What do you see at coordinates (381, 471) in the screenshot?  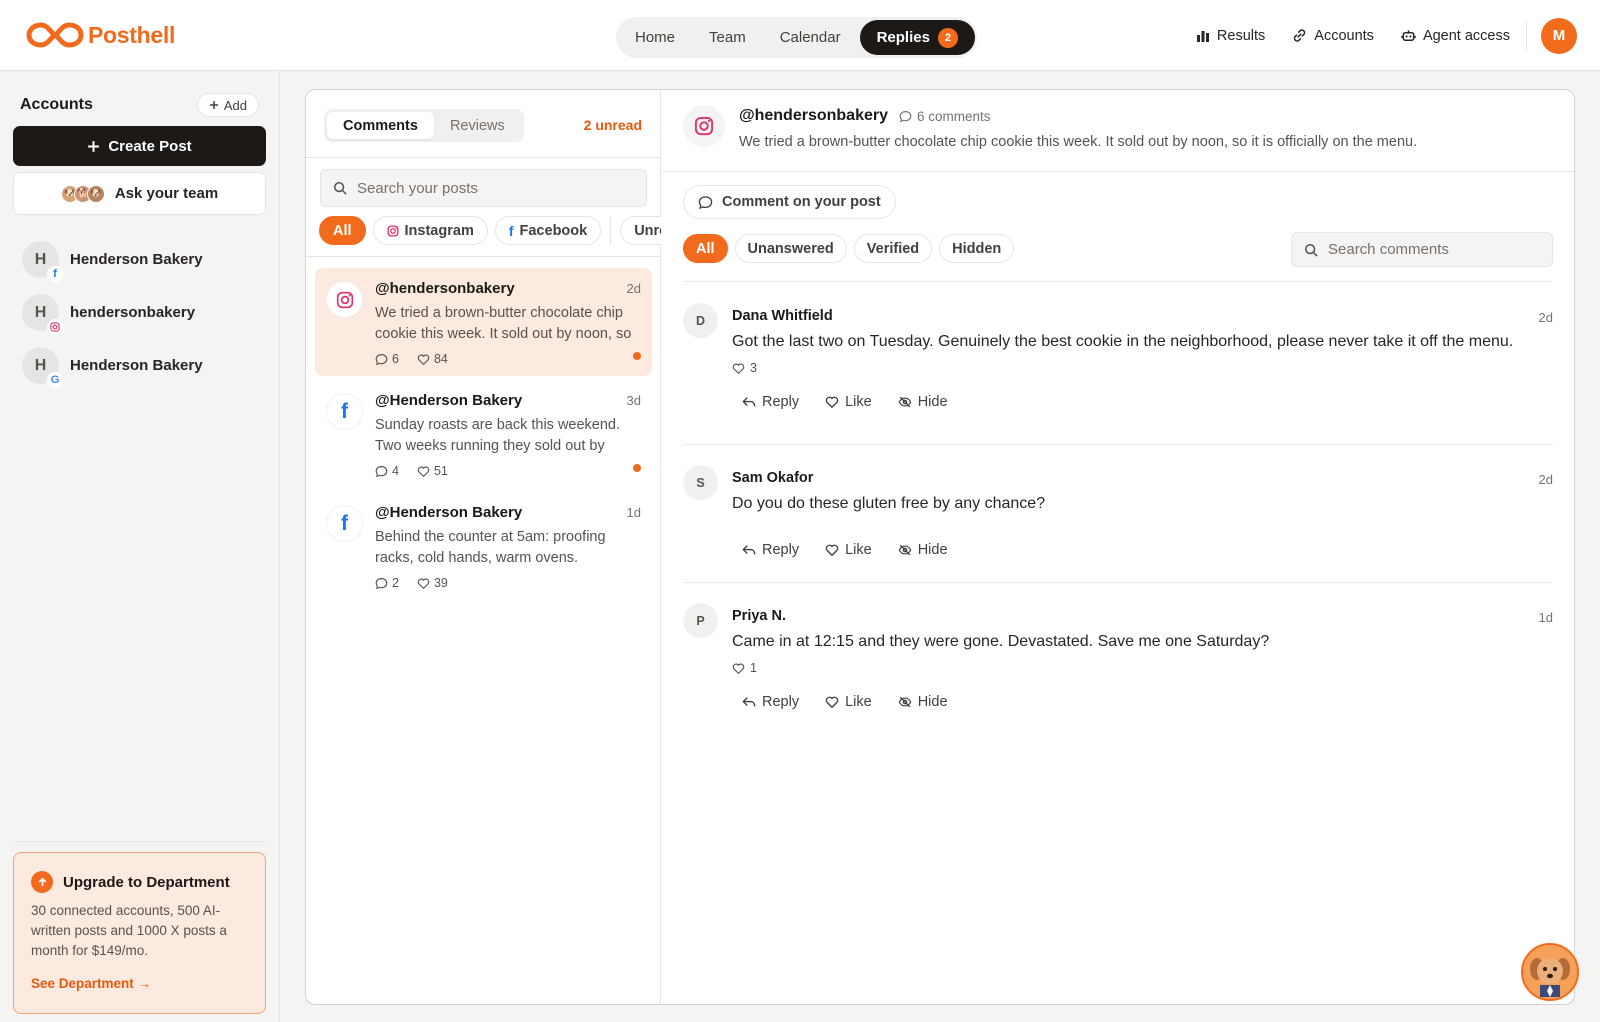 I see `comment-icon` at bounding box center [381, 471].